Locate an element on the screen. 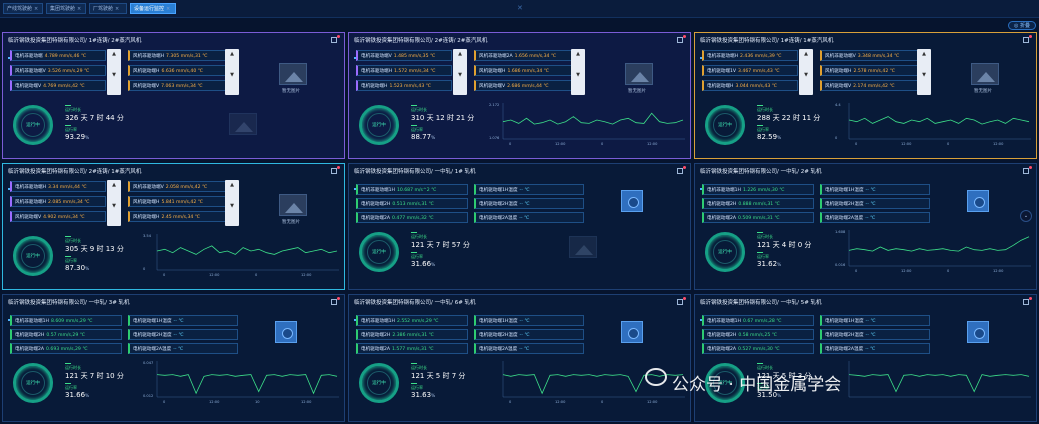 The height and width of the screenshot is (424, 1039). tab-equipment-monitor: 设备运行监控 × is located at coordinates (153, 8).